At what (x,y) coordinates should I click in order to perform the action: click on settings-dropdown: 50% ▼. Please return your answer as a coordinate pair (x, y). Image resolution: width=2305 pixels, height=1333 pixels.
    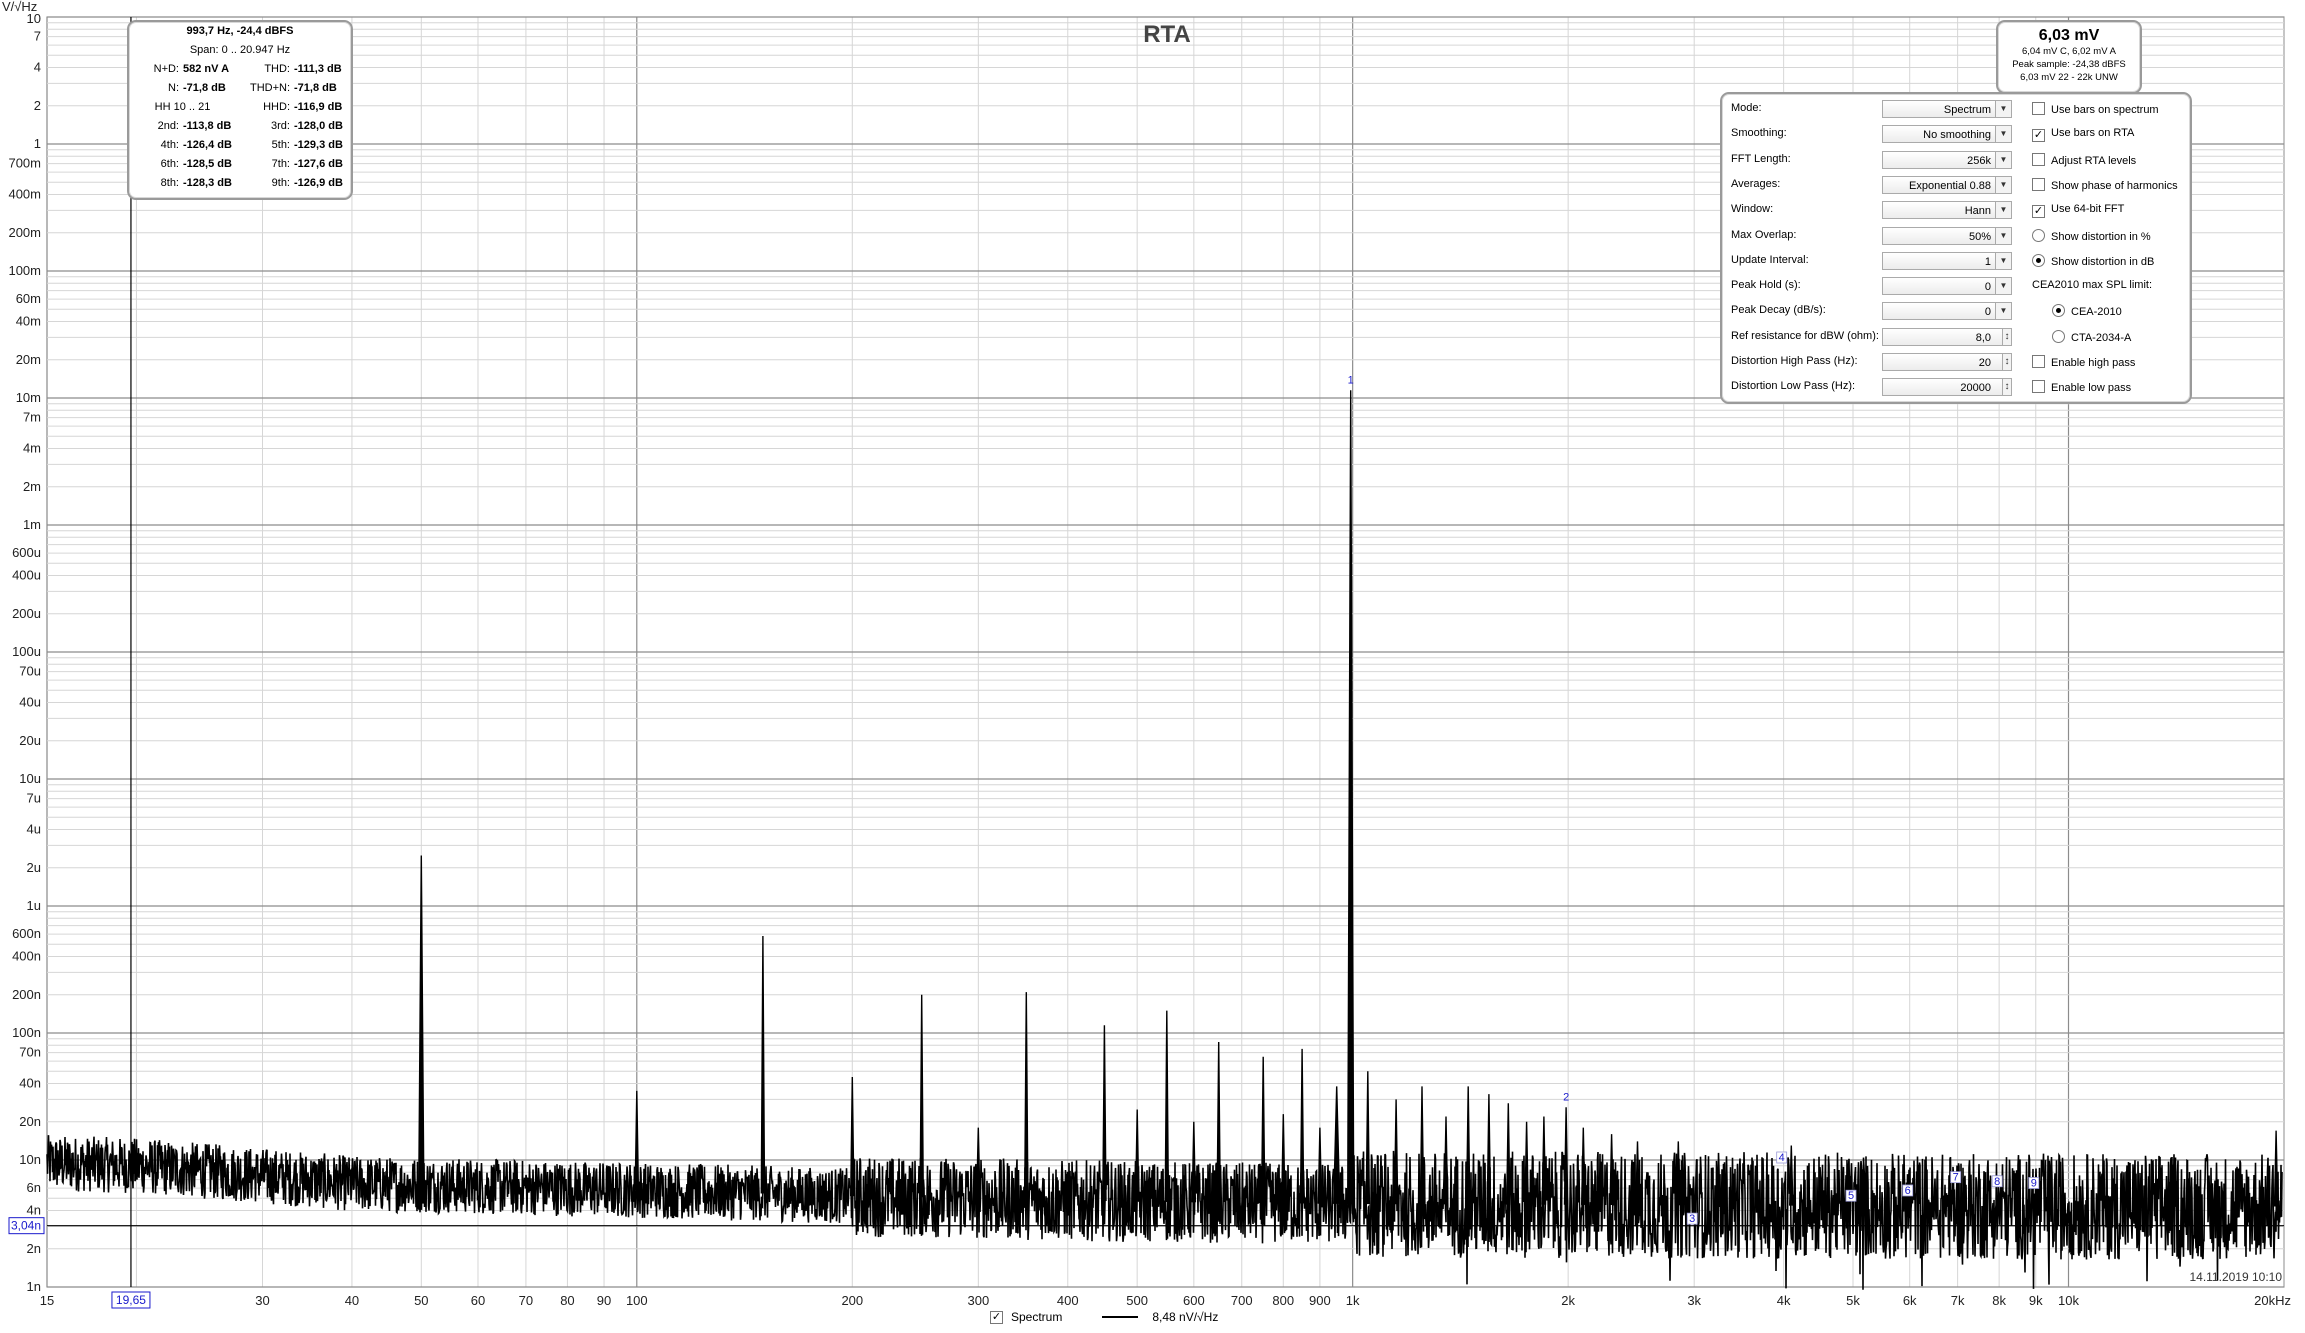
    Looking at the image, I should click on (1947, 235).